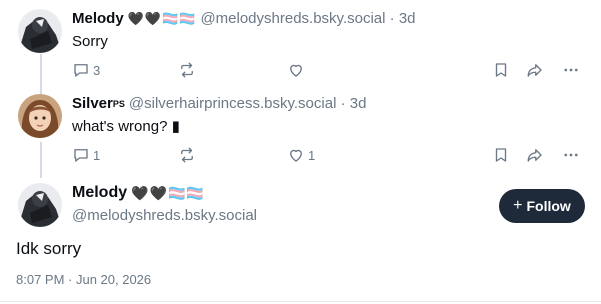 Image resolution: width=601 pixels, height=304 pixels. I want to click on reply-count: 3, so click(97, 70).